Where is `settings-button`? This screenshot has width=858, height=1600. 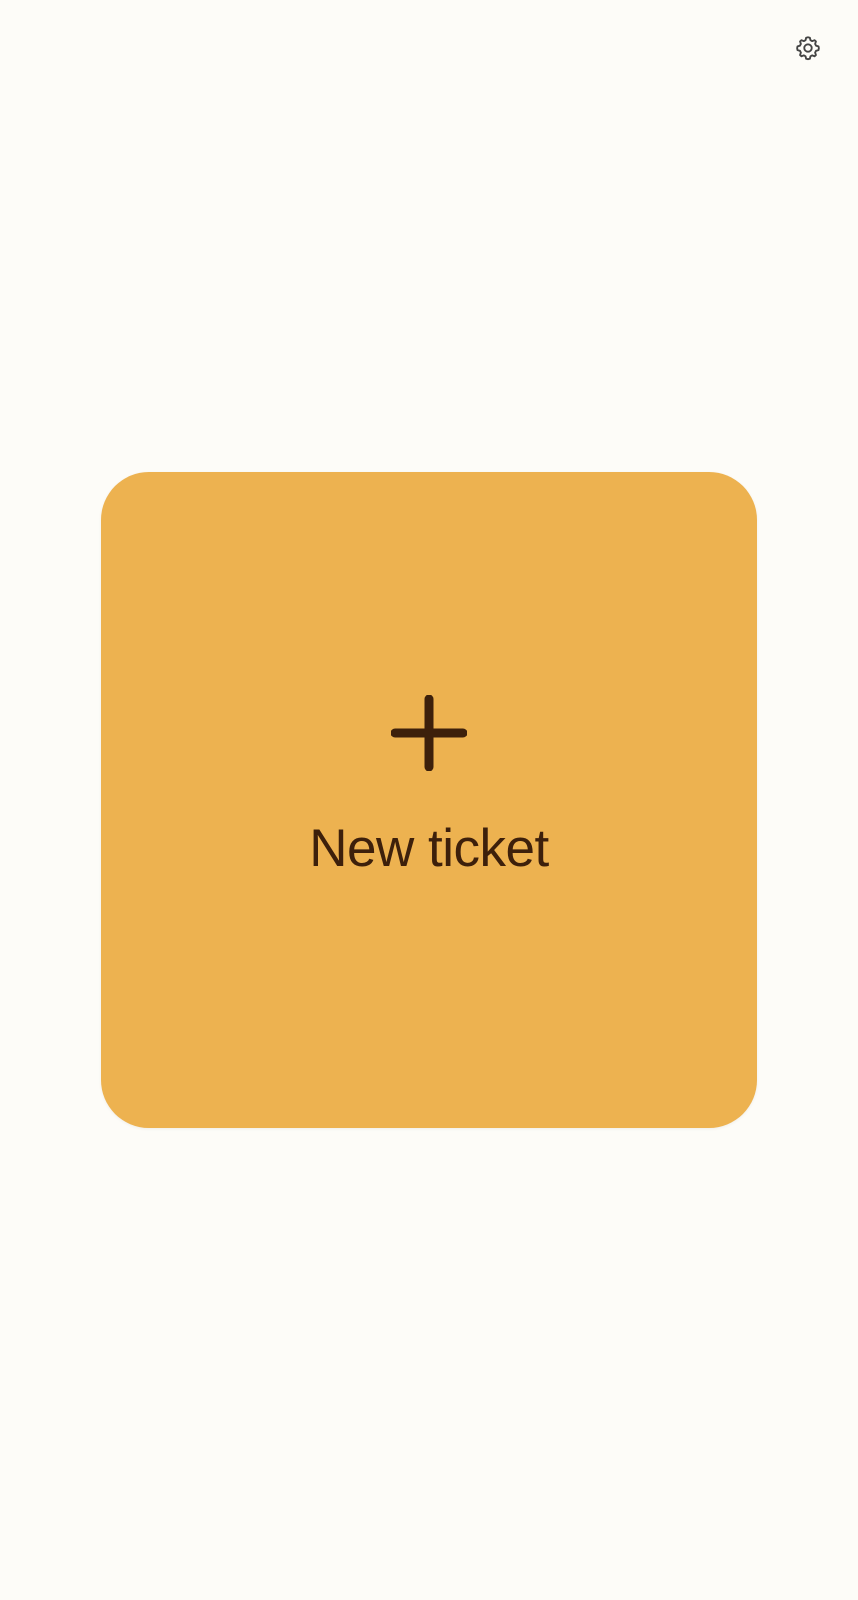
settings-button is located at coordinates (808, 48).